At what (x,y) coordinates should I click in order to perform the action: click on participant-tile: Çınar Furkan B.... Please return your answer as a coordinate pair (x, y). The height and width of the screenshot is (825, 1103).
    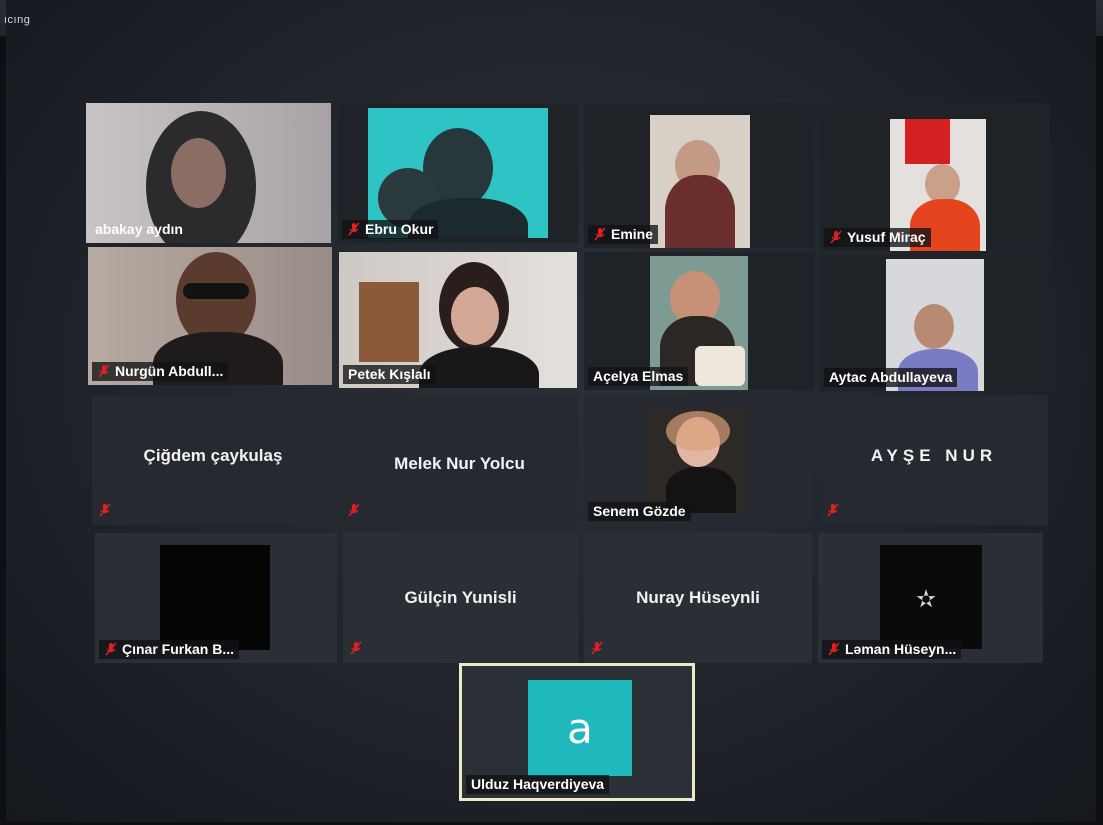
    Looking at the image, I should click on (216, 598).